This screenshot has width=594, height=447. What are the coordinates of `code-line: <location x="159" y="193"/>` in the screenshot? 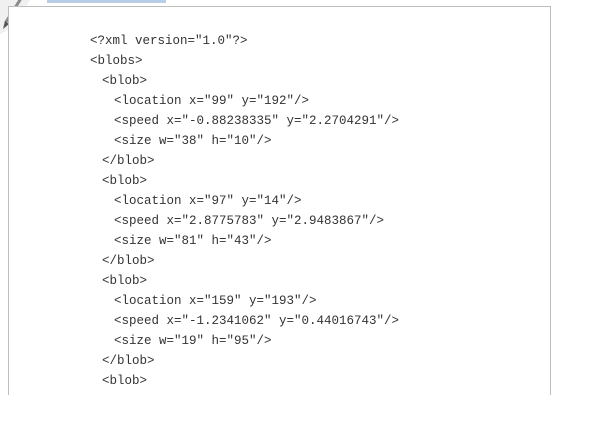 It's located at (215, 301).